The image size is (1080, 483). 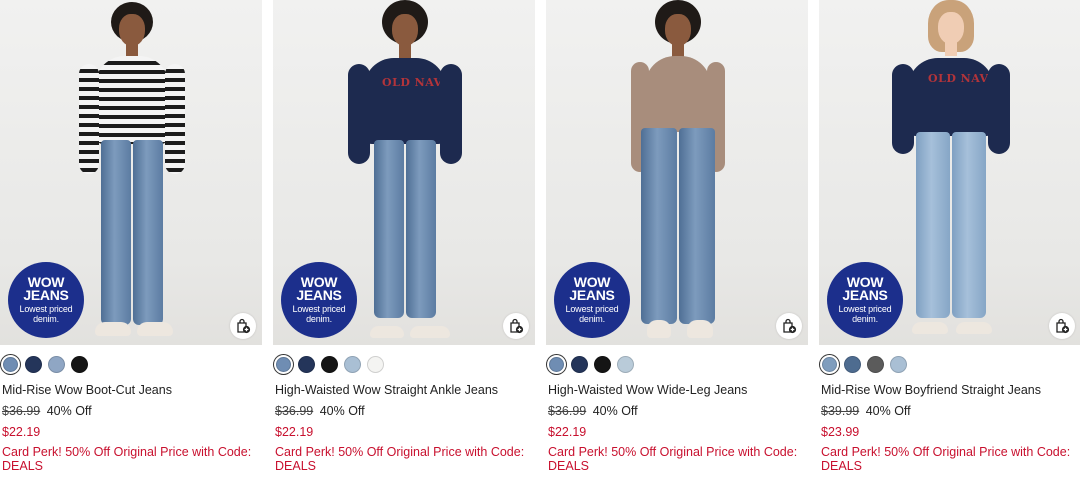 What do you see at coordinates (87, 390) in the screenshot?
I see `product-name: Mid-Rise Wow Boot-Cut Jeans` at bounding box center [87, 390].